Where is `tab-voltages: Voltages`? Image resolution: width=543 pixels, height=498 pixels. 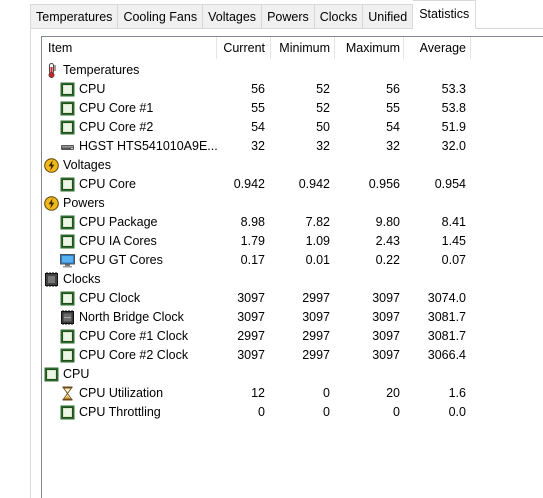 tab-voltages: Voltages is located at coordinates (233, 16).